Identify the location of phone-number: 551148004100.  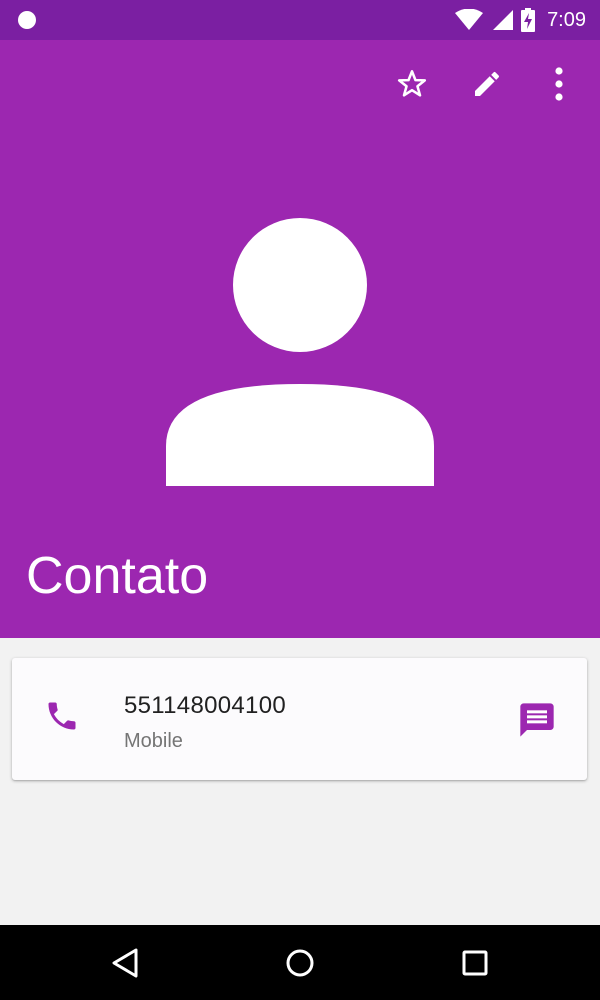
(205, 705).